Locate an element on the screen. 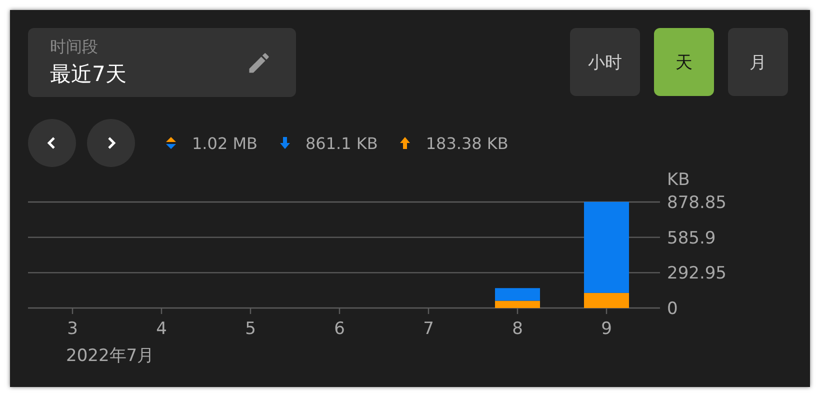  legend-value: 183.38 KB is located at coordinates (467, 143).